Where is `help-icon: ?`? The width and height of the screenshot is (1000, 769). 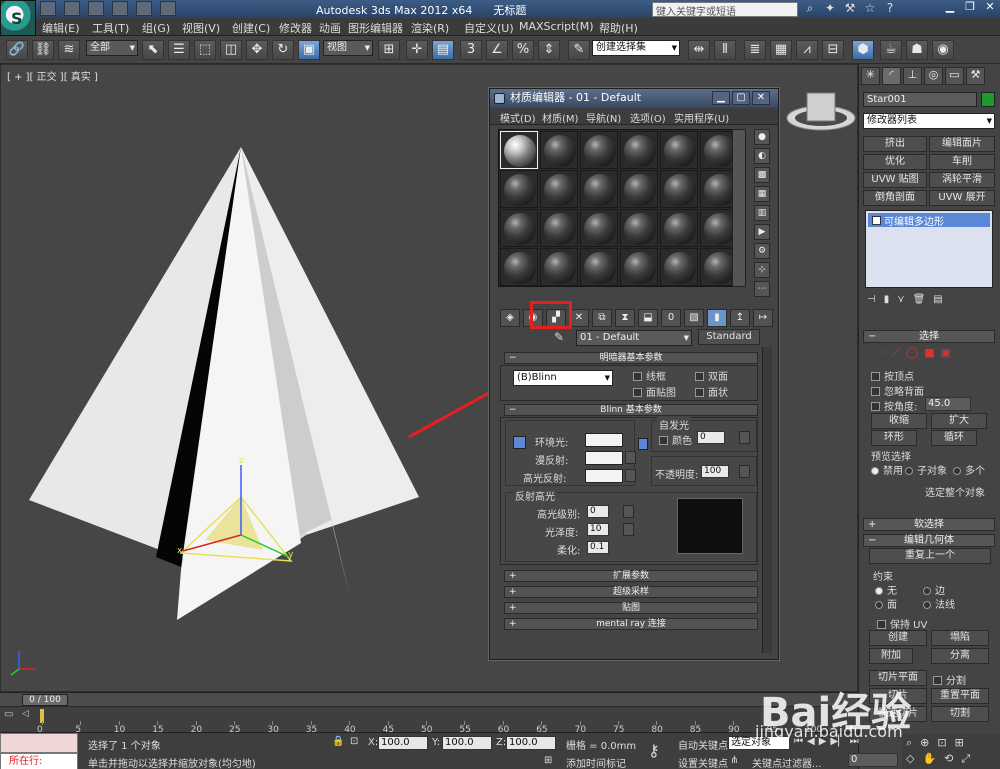 help-icon: ? is located at coordinates (890, 8).